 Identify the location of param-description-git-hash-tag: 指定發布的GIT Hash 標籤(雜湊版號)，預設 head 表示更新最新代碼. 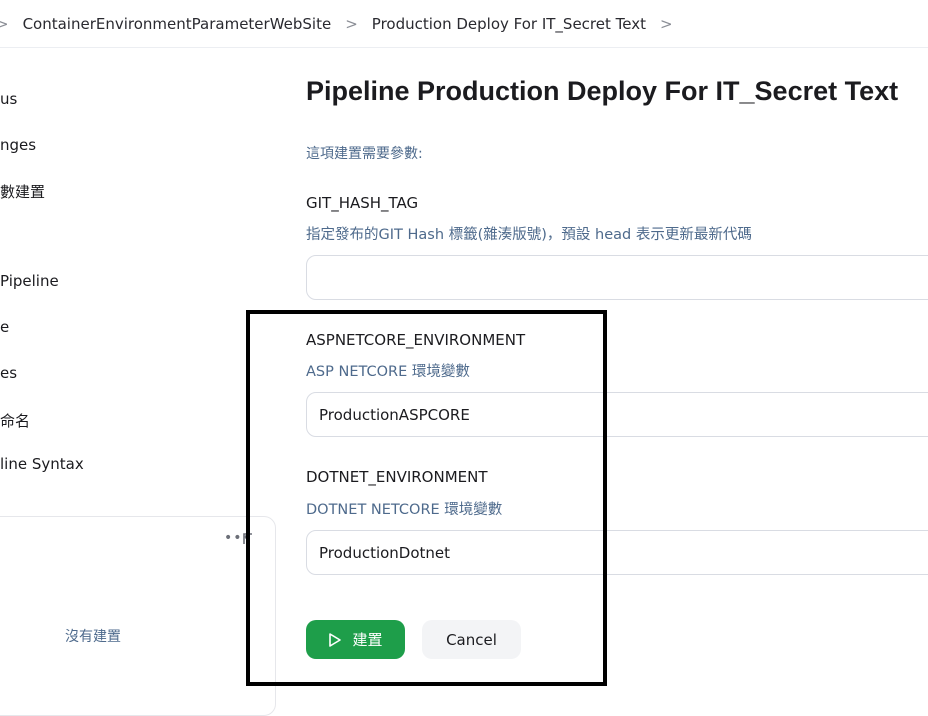
(529, 235).